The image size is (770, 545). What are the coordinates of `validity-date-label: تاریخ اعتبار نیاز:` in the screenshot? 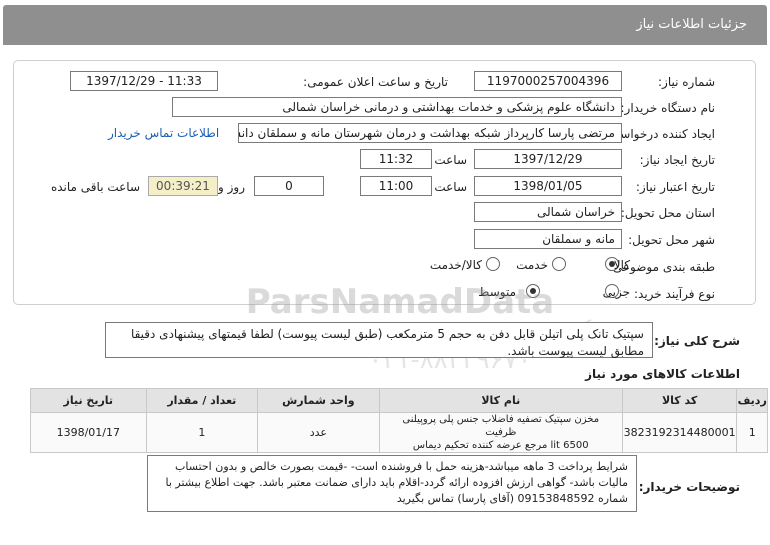 It's located at (675, 187).